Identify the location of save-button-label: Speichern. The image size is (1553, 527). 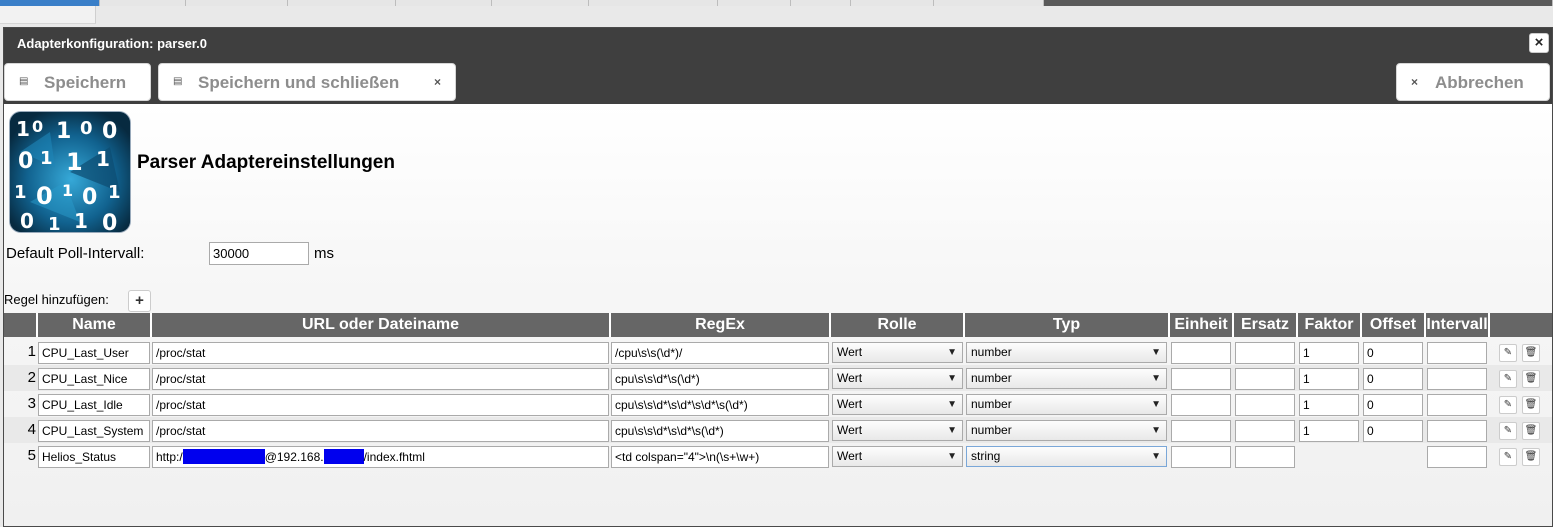
(85, 82).